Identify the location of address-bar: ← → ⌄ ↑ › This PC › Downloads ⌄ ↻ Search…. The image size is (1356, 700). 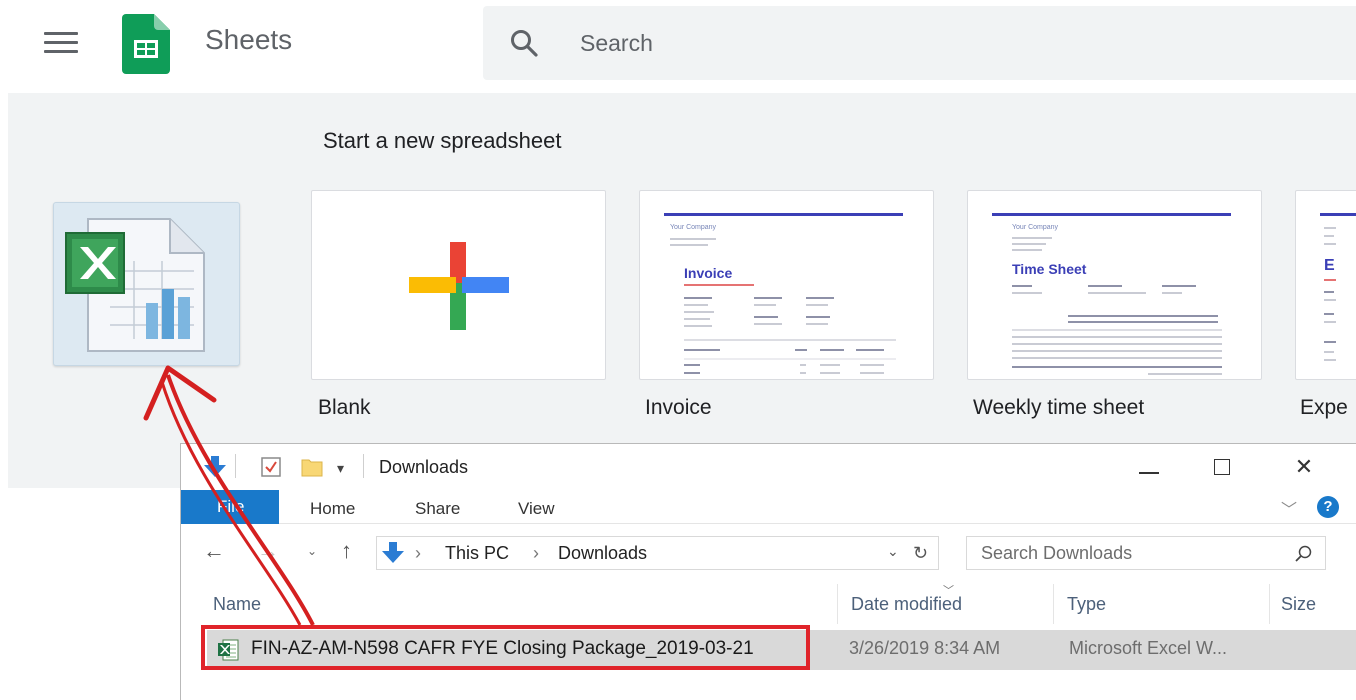
(768, 552).